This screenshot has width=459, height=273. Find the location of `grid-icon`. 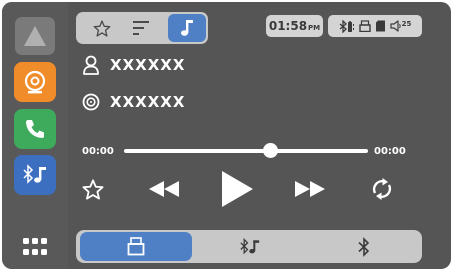

grid-icon is located at coordinates (35, 246).